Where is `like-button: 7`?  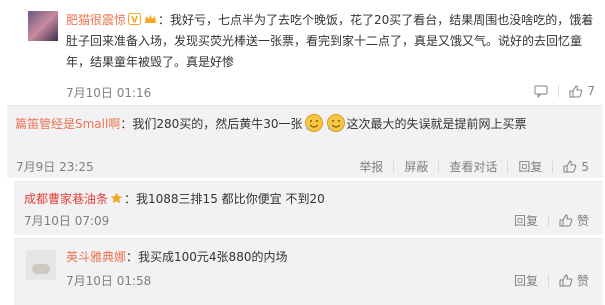 like-button: 7 is located at coordinates (582, 91).